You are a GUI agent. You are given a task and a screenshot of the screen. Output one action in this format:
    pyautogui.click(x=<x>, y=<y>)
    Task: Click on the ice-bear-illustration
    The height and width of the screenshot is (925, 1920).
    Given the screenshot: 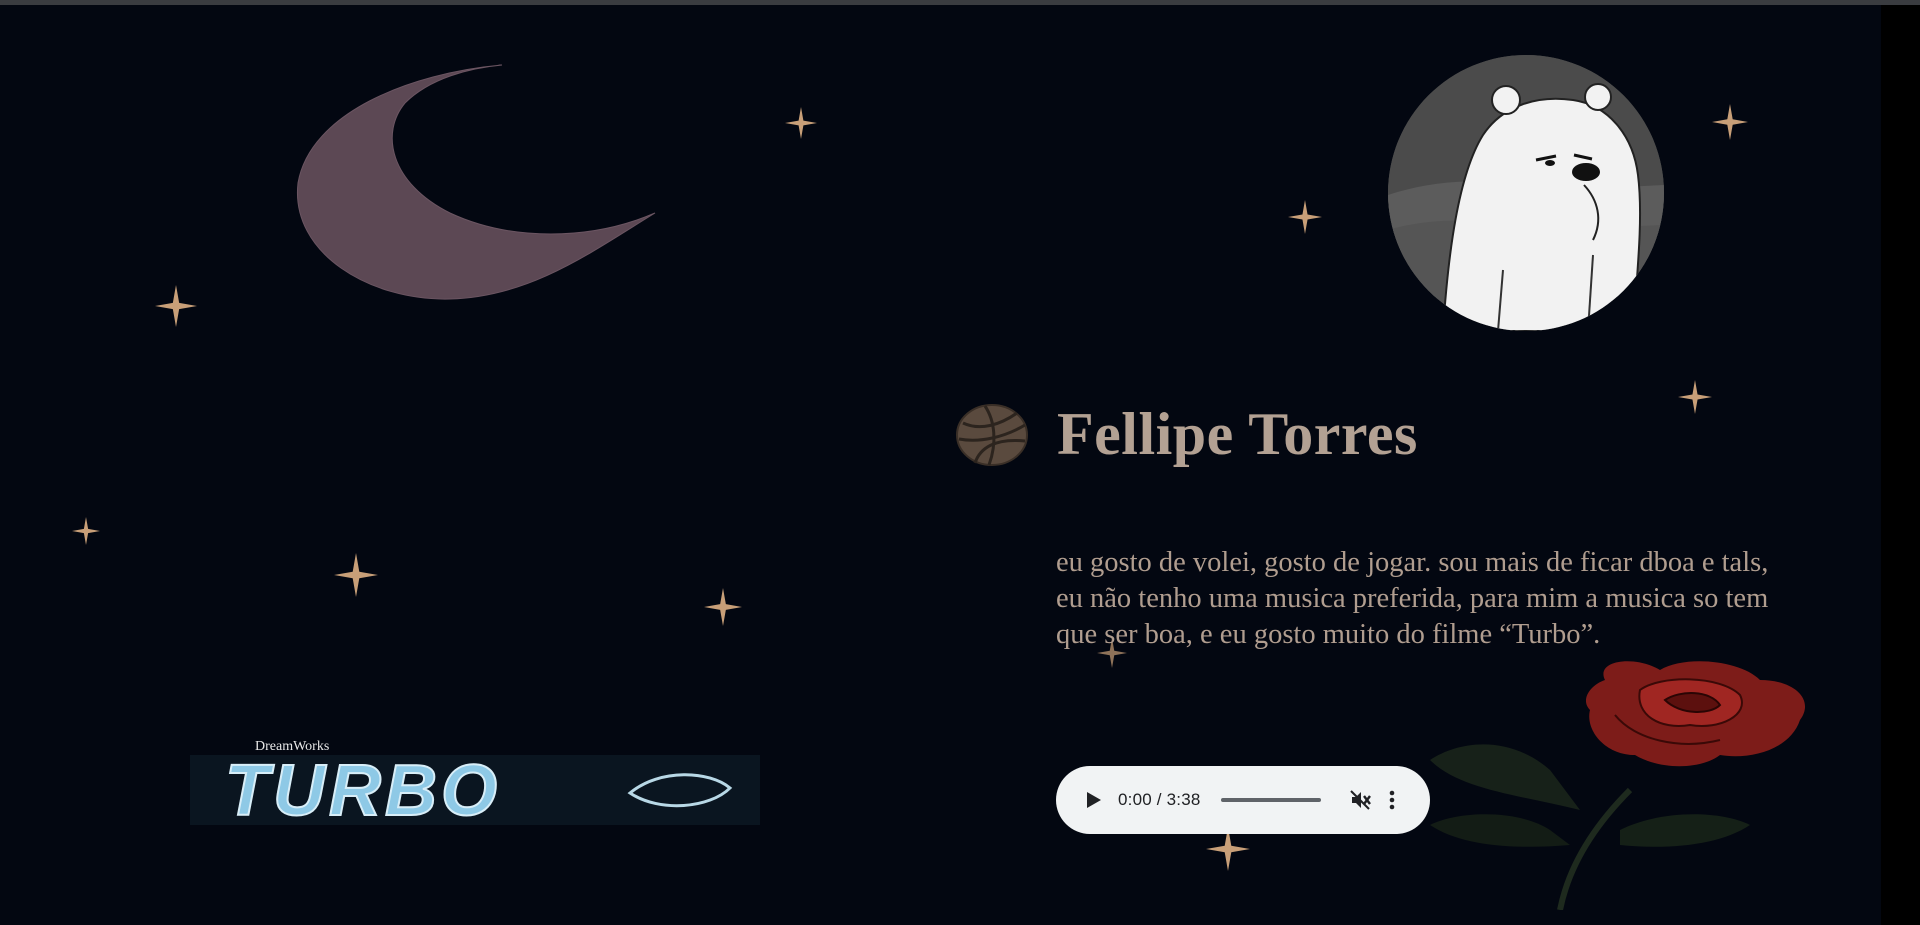 What is the action you would take?
    pyautogui.click(x=1526, y=193)
    